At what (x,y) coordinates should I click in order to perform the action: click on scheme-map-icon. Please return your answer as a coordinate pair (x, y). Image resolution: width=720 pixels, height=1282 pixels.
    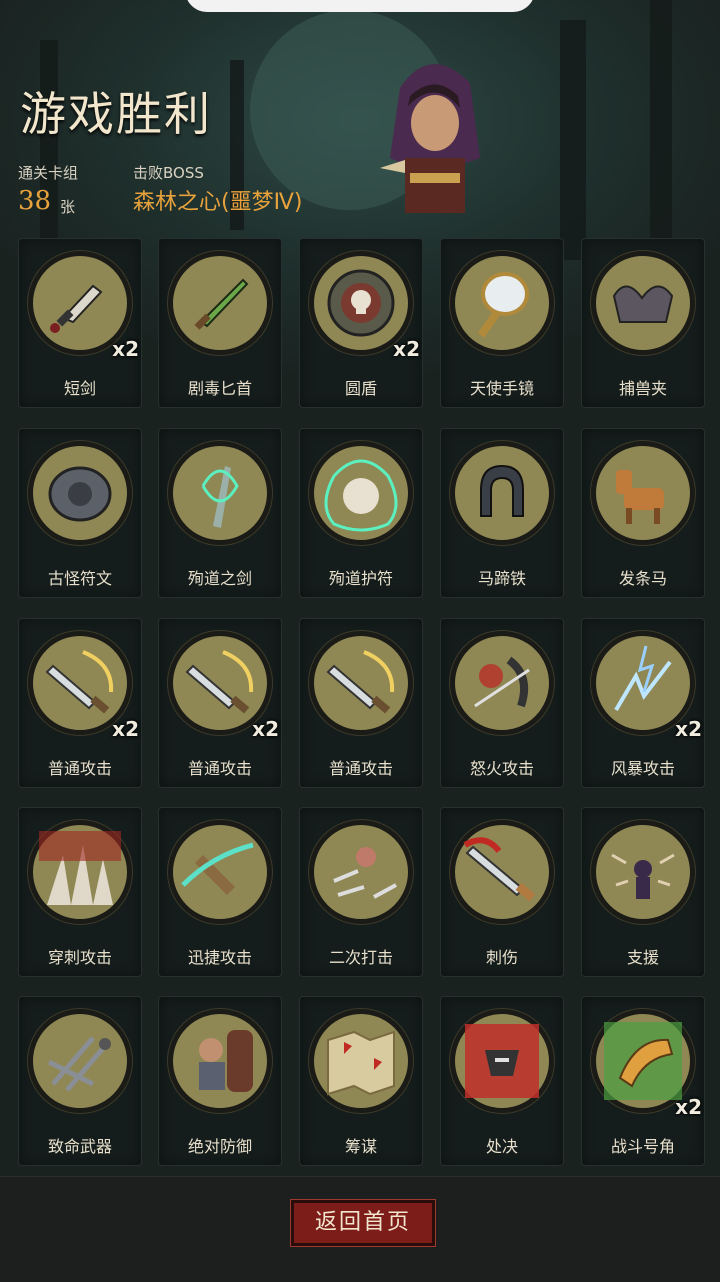
    Looking at the image, I should click on (361, 1061).